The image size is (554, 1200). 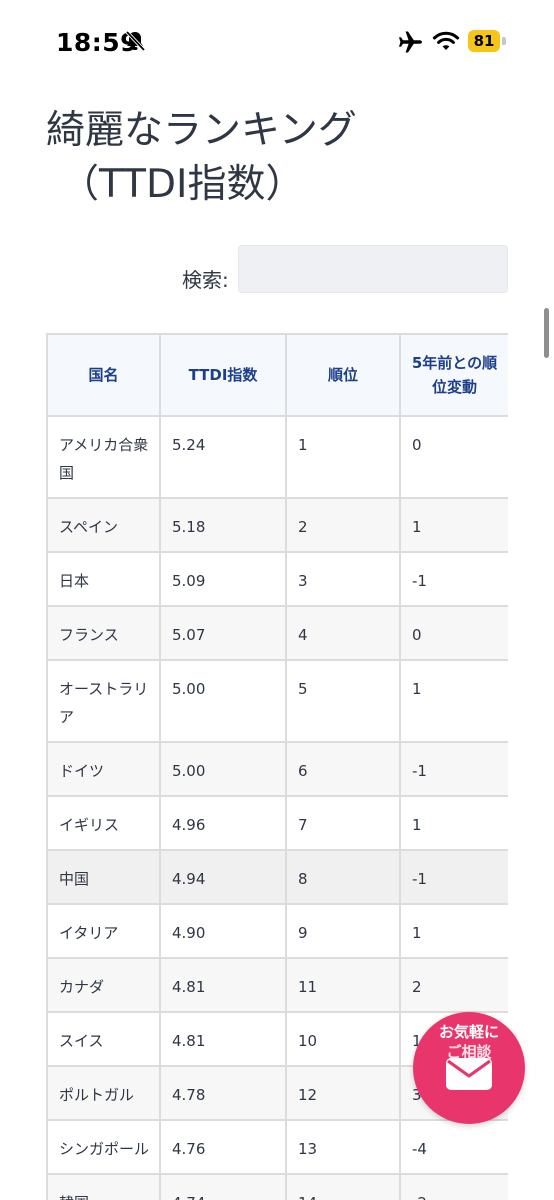 What do you see at coordinates (453, 1186) in the screenshot?
I see `cell-rank-change: -2` at bounding box center [453, 1186].